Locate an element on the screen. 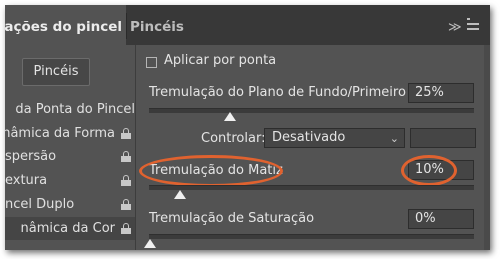  list-item-label: da Ponta do Pincel is located at coordinates (75, 109).